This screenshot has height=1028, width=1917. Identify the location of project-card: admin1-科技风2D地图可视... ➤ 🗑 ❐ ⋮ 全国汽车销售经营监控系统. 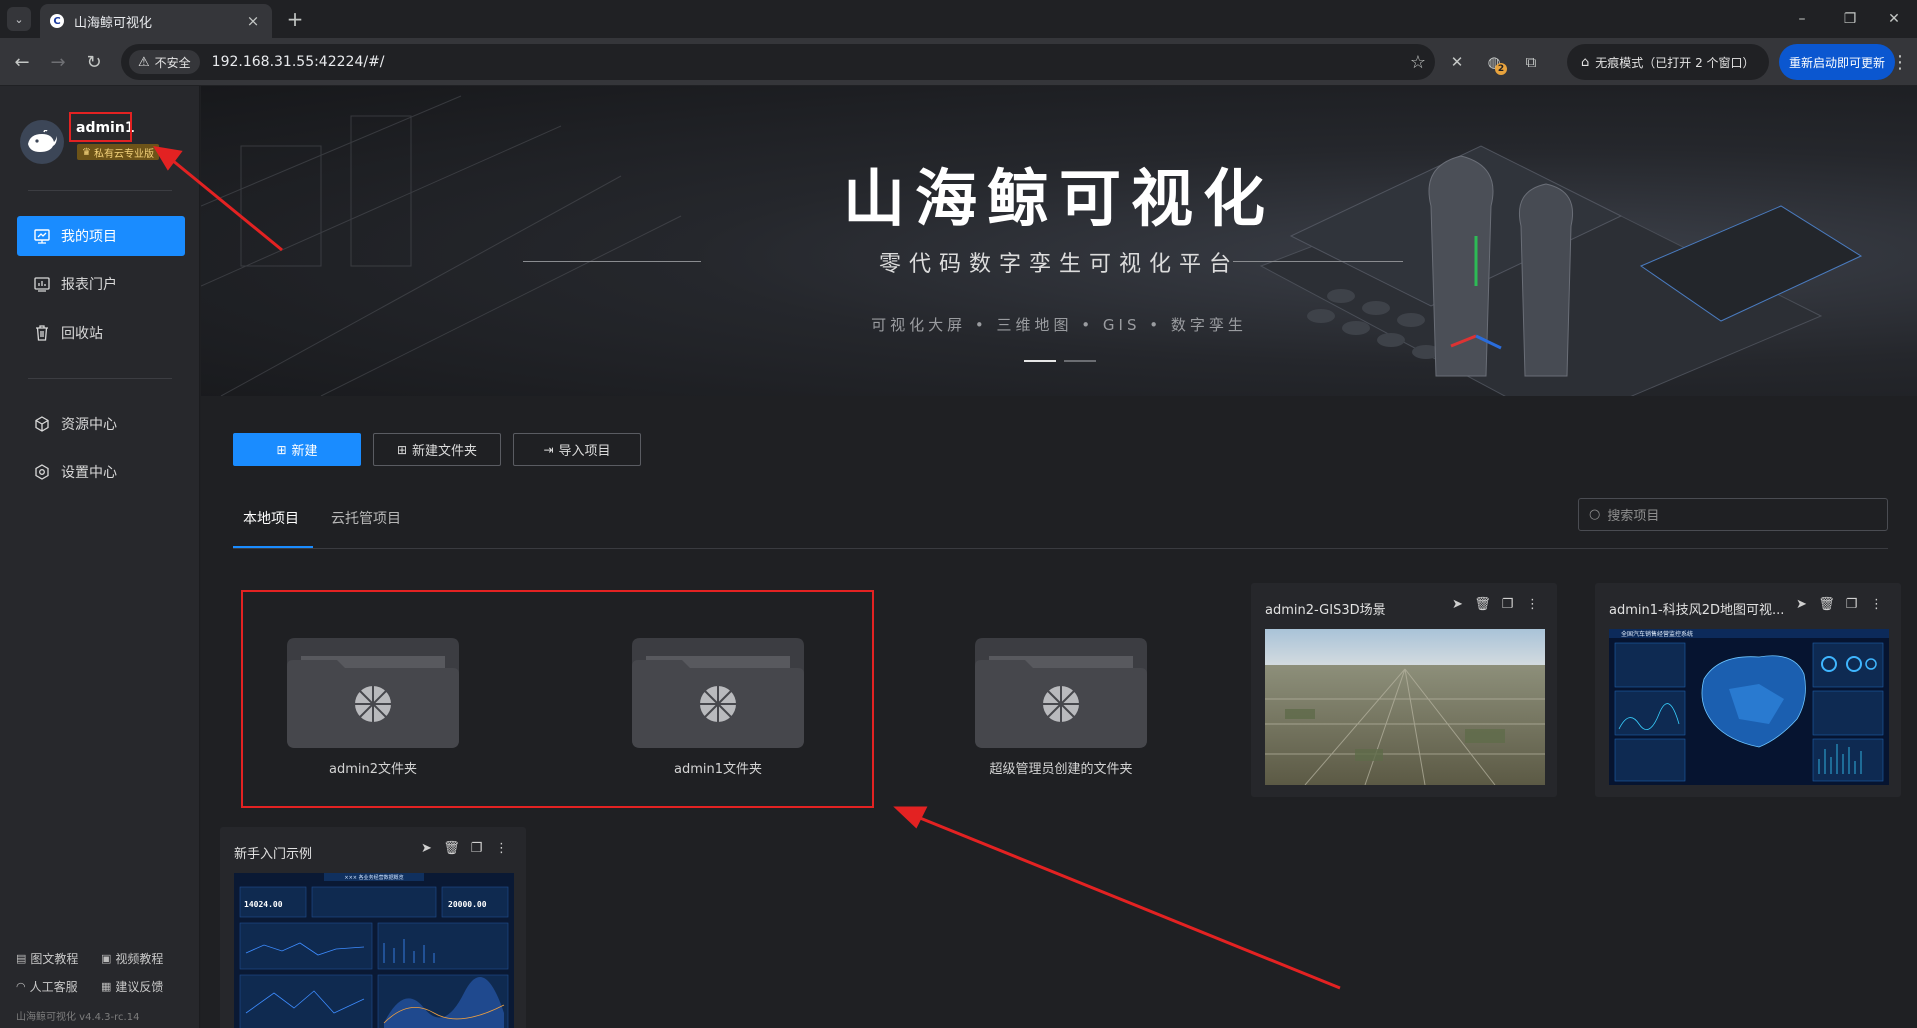
(1748, 690).